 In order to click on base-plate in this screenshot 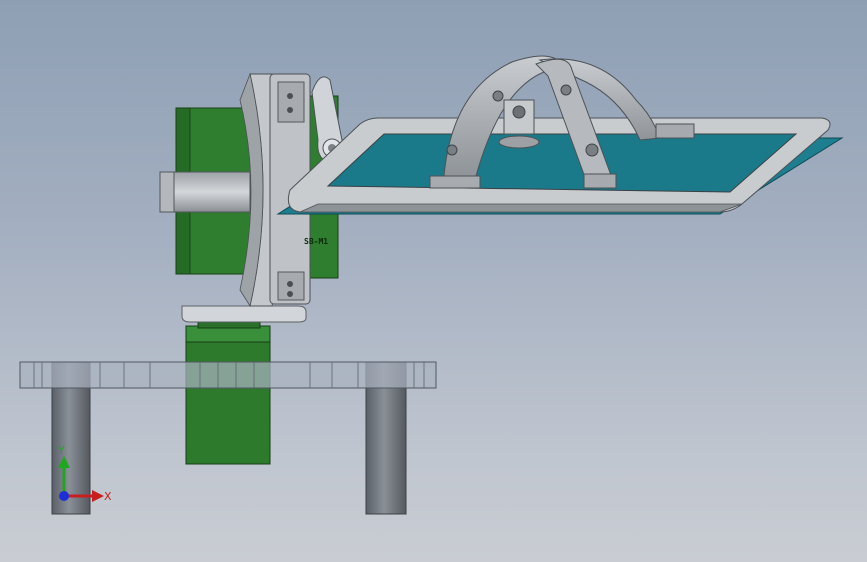, I will do `click(228, 375)`.